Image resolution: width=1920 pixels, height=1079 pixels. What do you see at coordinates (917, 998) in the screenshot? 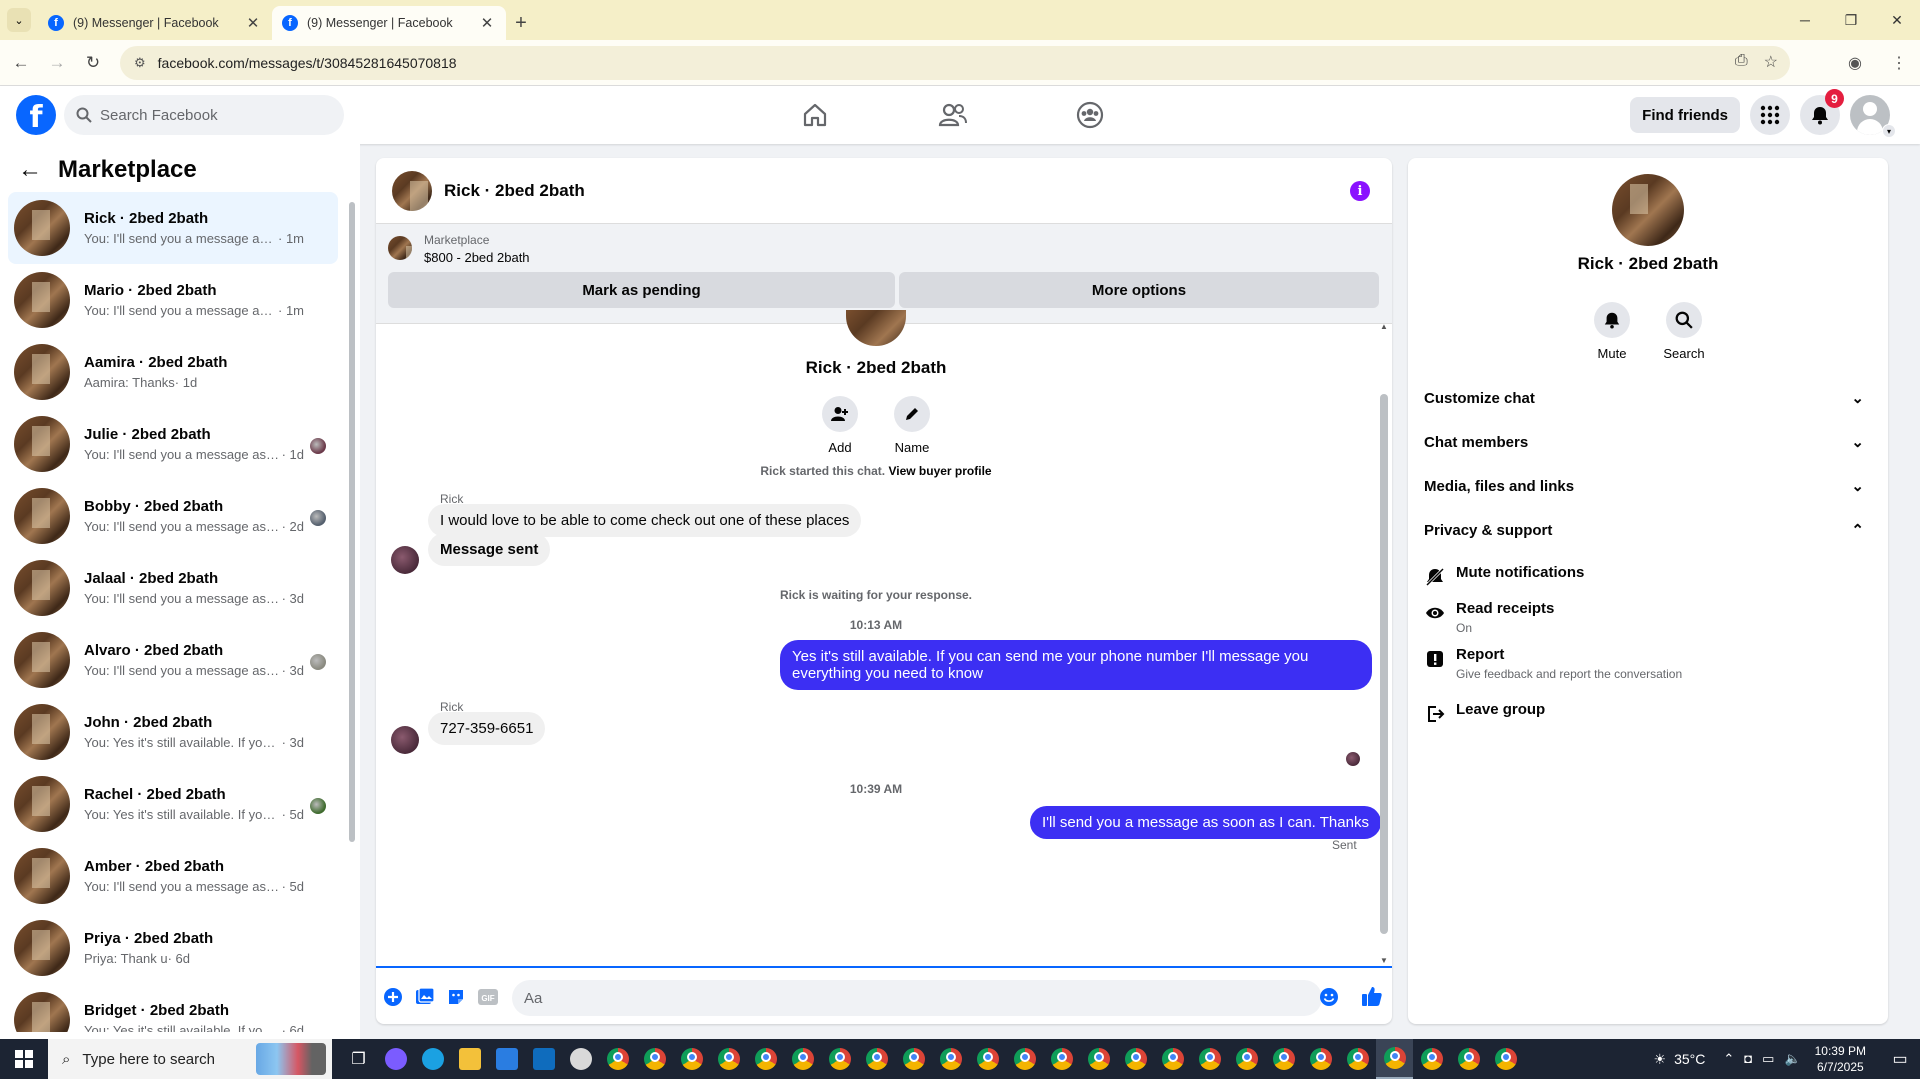
I see `message-input` at bounding box center [917, 998].